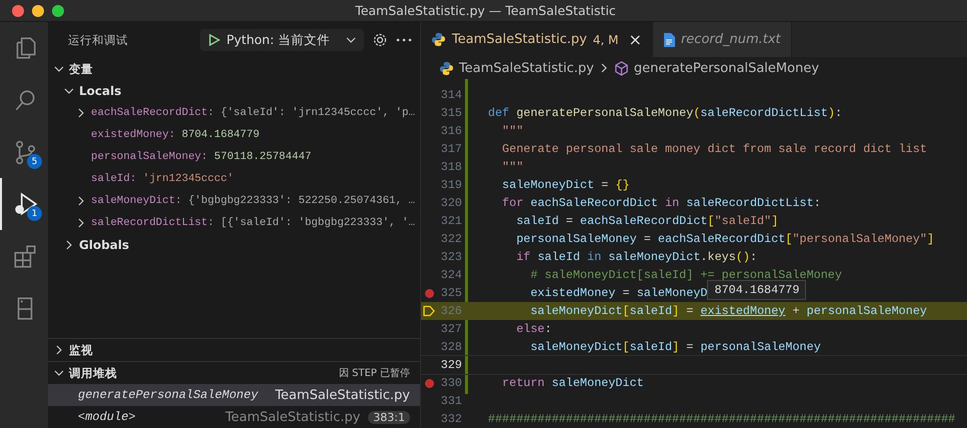 Image resolution: width=967 pixels, height=428 pixels. I want to click on code-line: saleMoneyDict[saleId] = existedMoney + personalSaleMoney, so click(728, 311).